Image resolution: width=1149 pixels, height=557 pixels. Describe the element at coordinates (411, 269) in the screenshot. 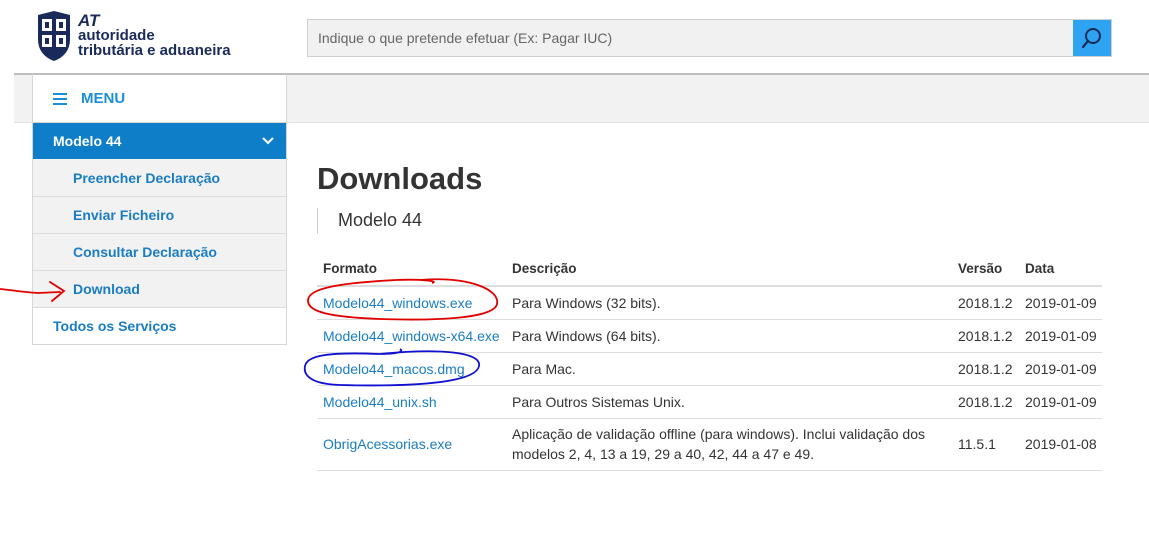

I see `column-header-formato: Formato` at that location.